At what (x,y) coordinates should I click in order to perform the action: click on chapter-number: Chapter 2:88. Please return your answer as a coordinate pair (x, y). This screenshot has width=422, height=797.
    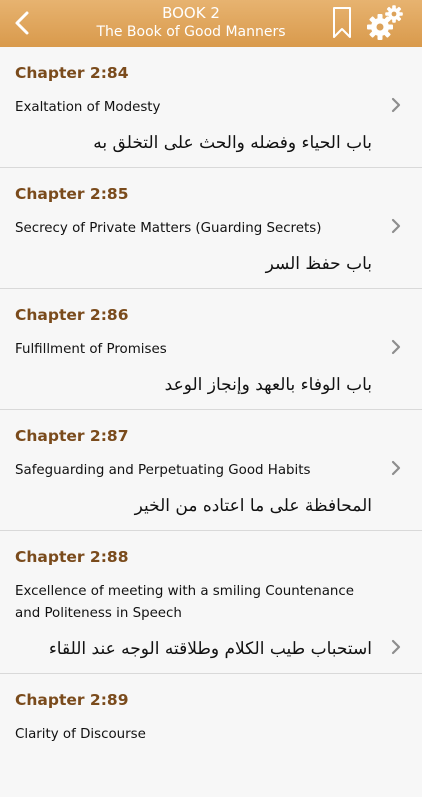
    Looking at the image, I should click on (72, 557).